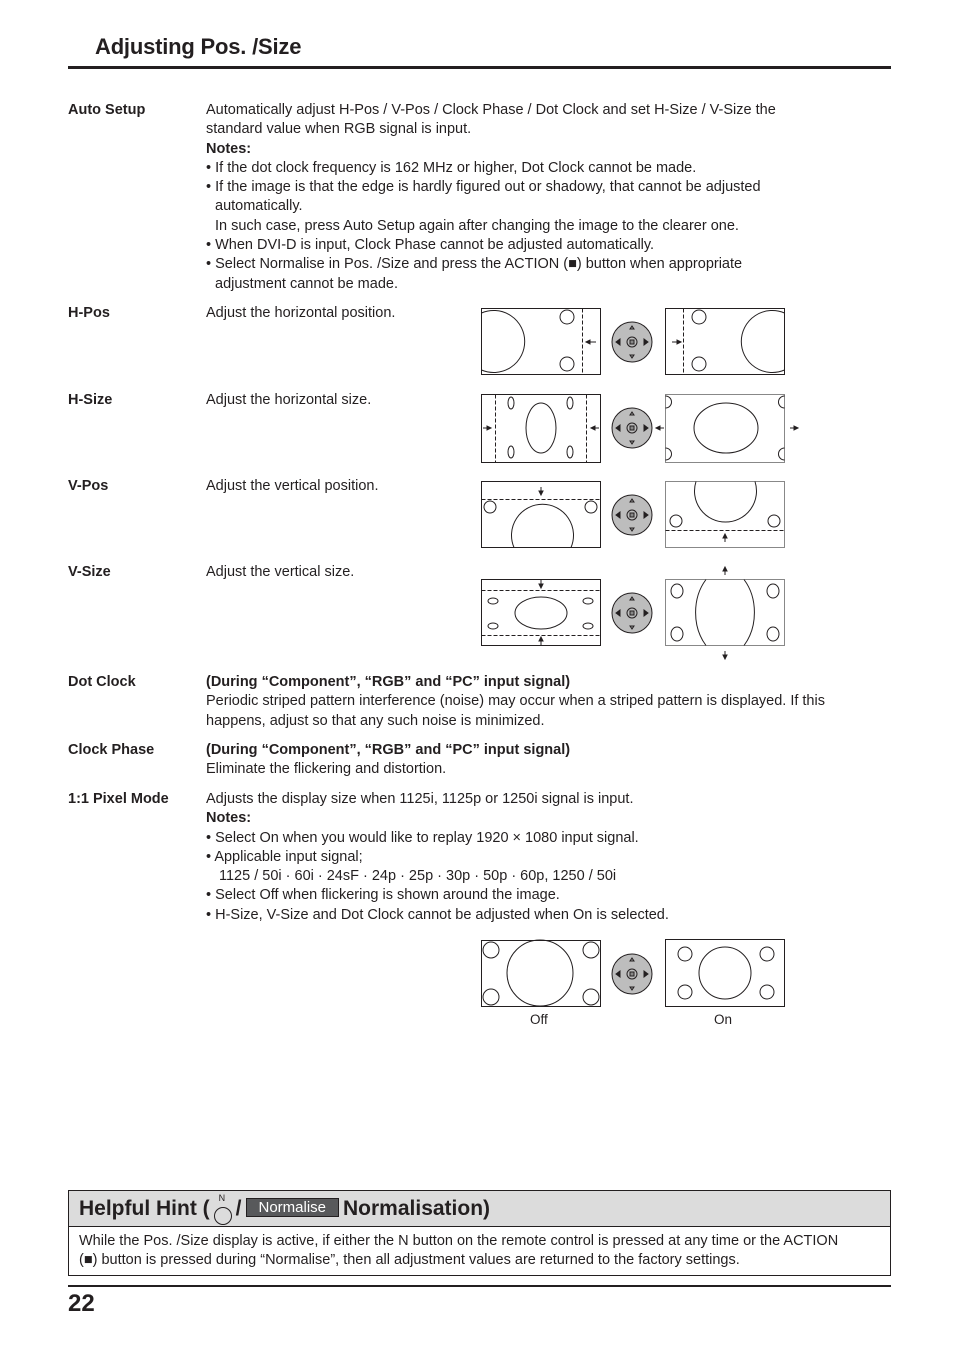 The width and height of the screenshot is (954, 1351). I want to click on n-button-label: N, so click(222, 1198).